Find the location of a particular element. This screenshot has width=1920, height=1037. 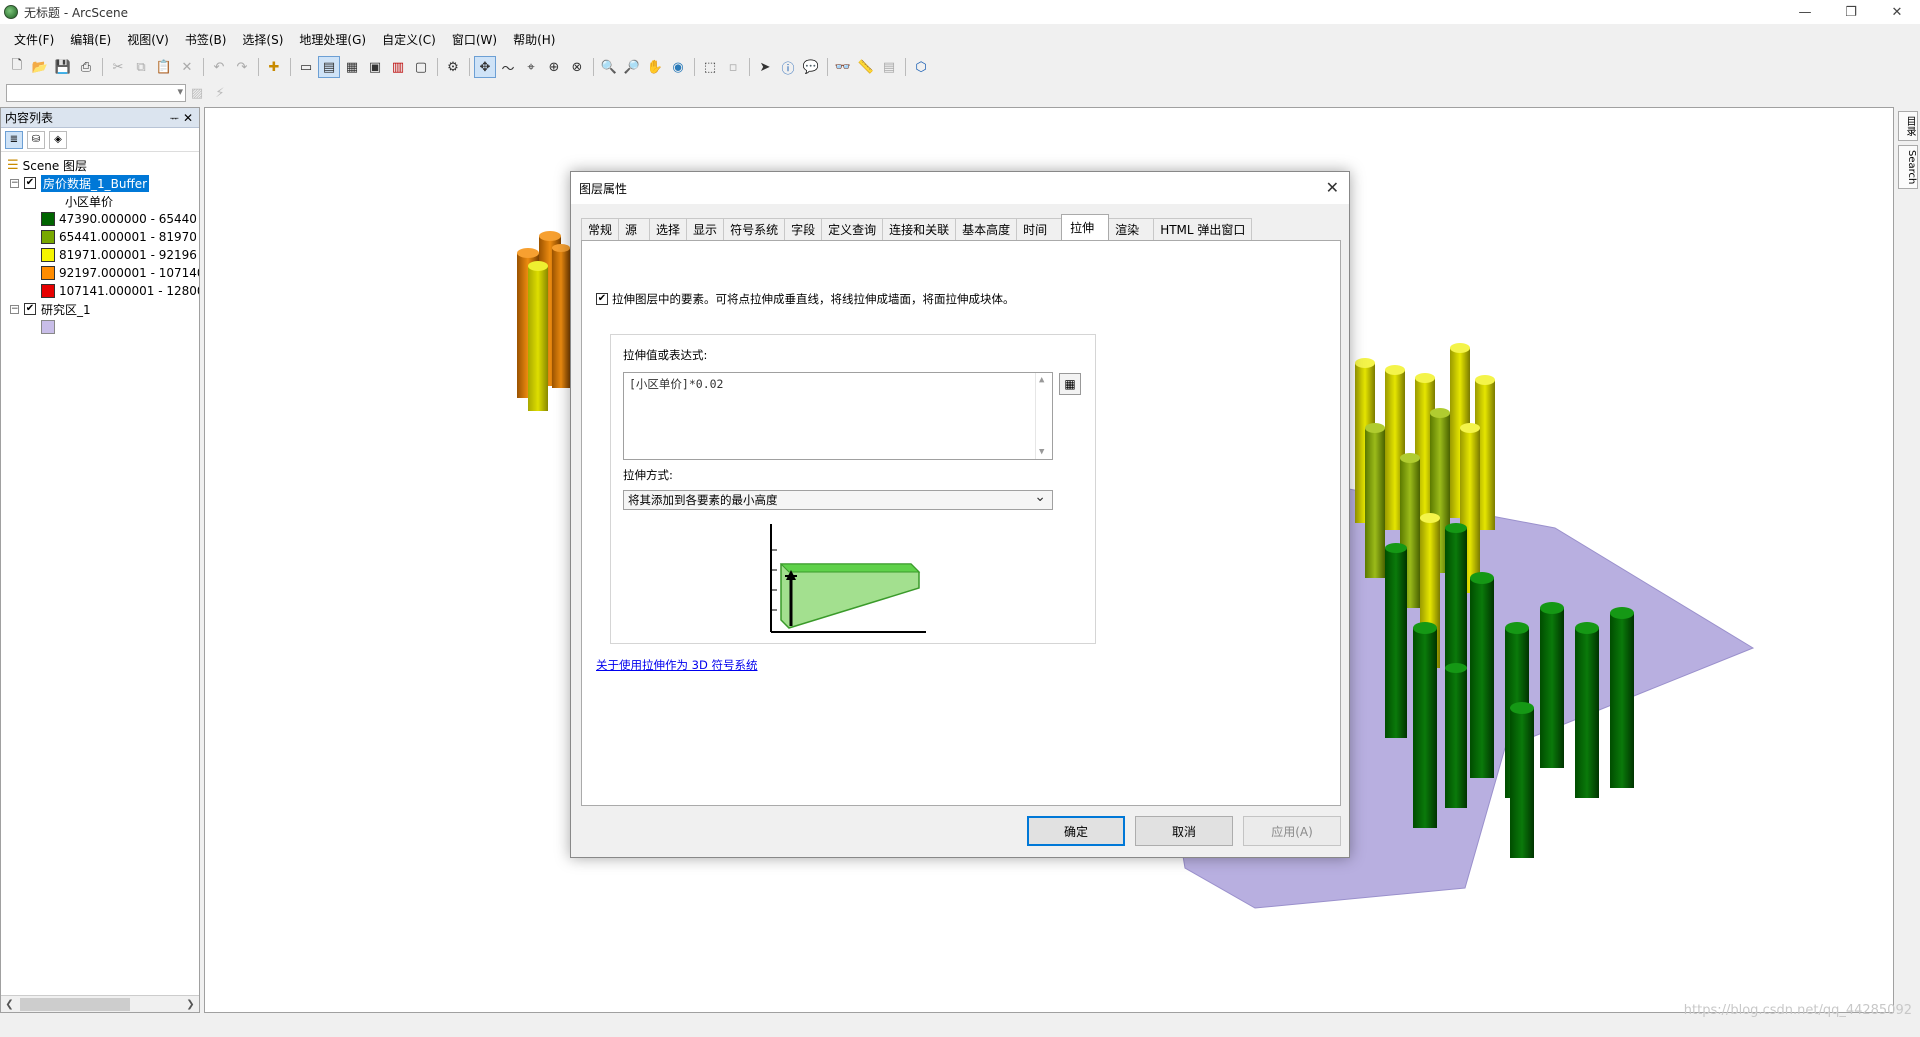

ok-button: 确定 is located at coordinates (1076, 831).